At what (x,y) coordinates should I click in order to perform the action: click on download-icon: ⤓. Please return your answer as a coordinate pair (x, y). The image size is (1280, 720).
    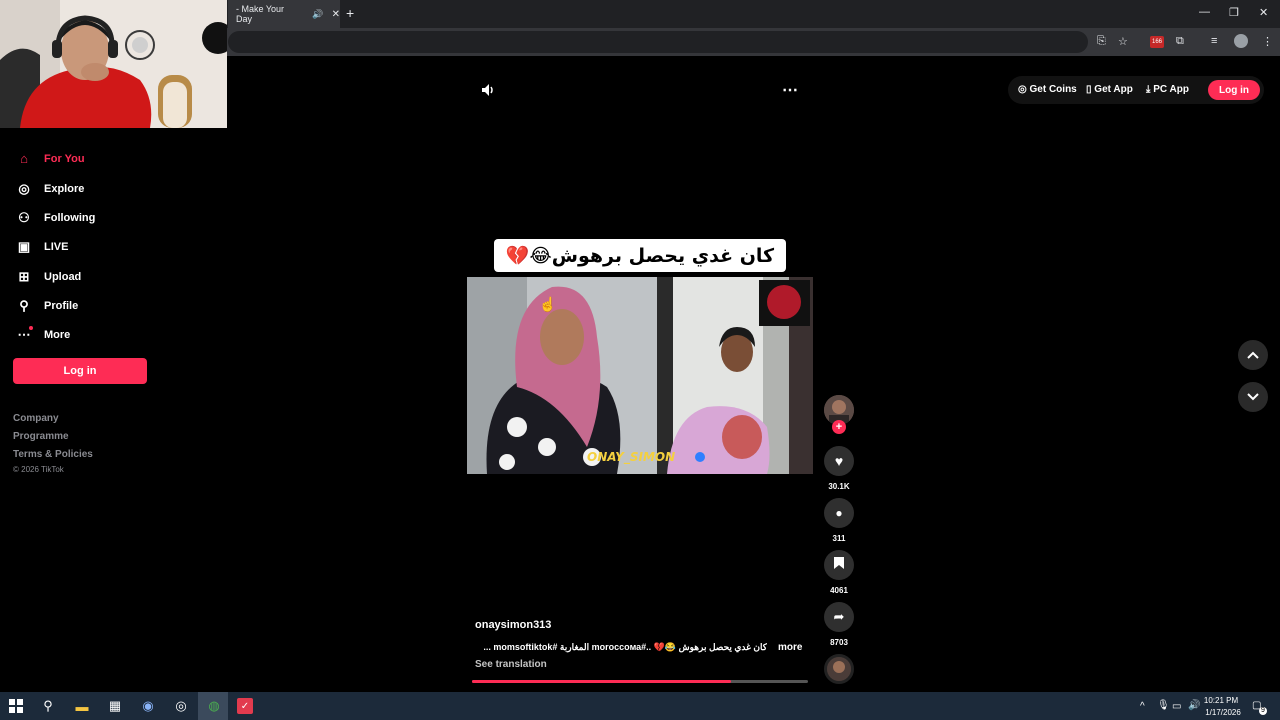
    Looking at the image, I should click on (1148, 89).